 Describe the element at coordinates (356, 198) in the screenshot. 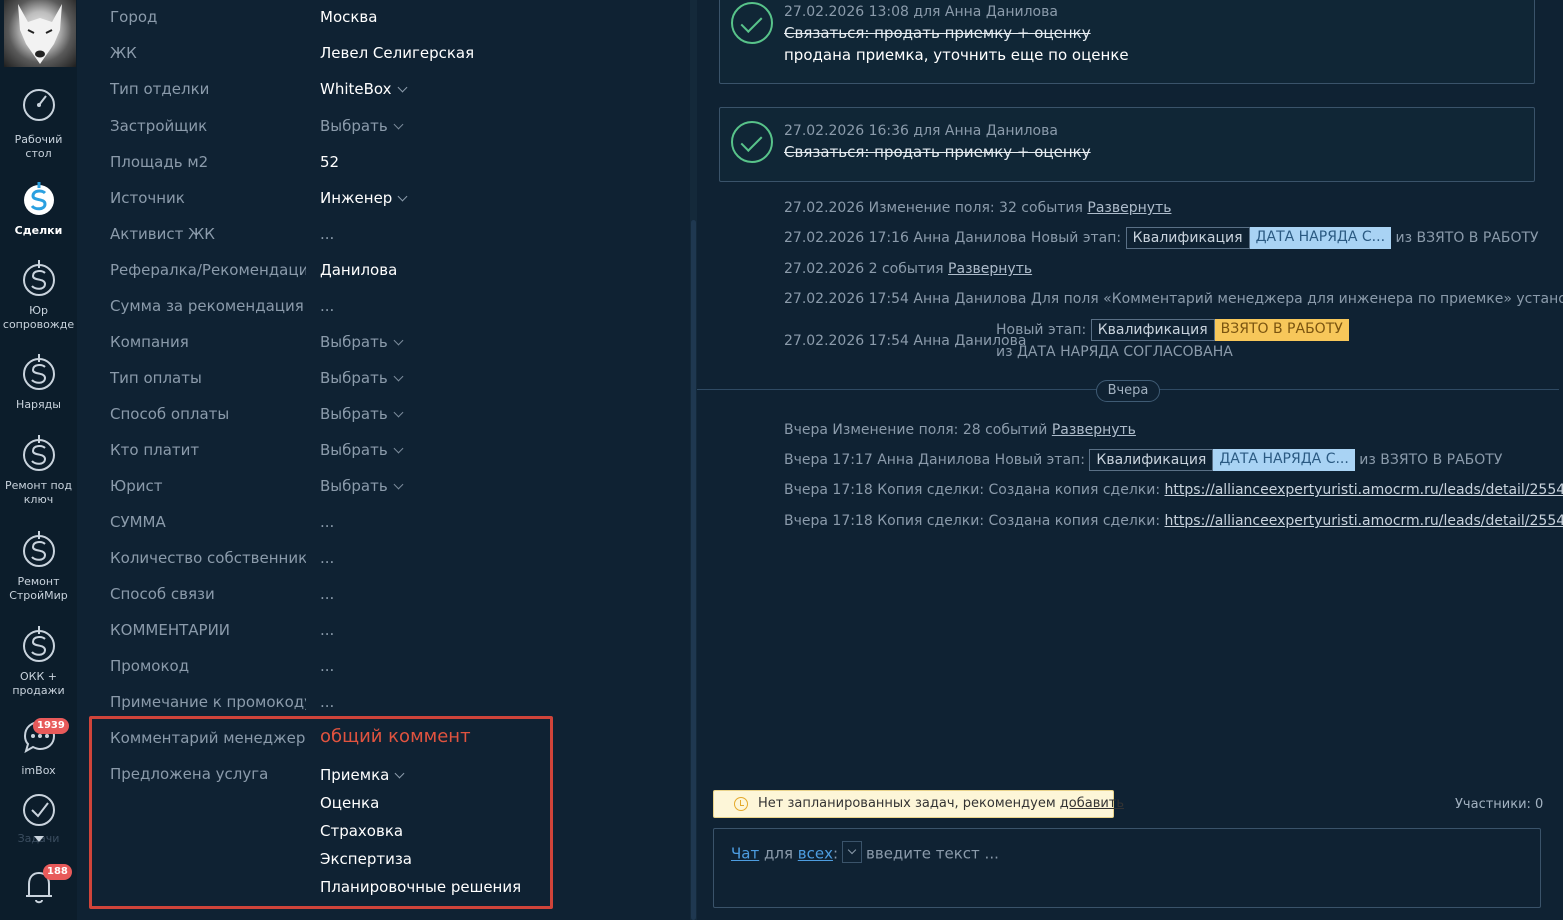

I see `select-value: Инженер` at that location.